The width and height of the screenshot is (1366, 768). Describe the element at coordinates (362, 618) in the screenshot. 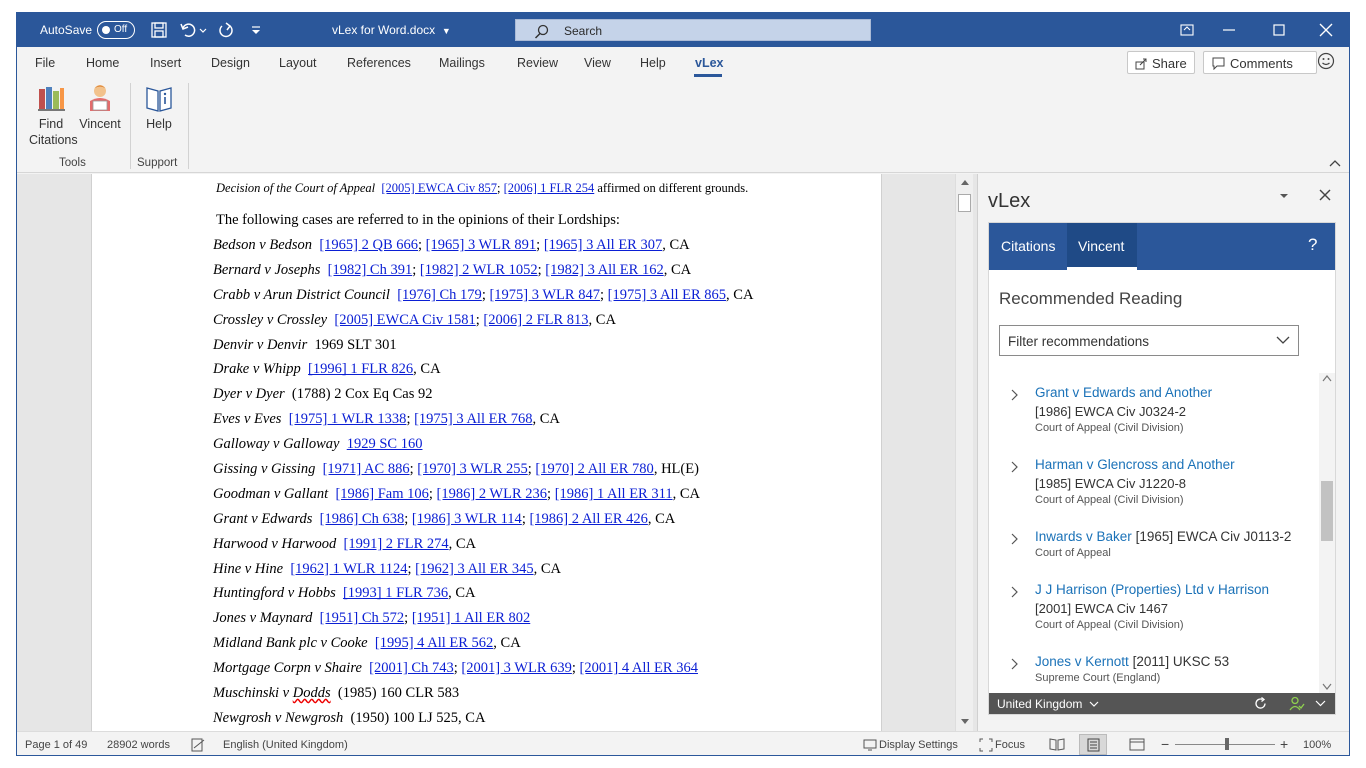

I see `citation-link: [1951] Ch 572` at that location.